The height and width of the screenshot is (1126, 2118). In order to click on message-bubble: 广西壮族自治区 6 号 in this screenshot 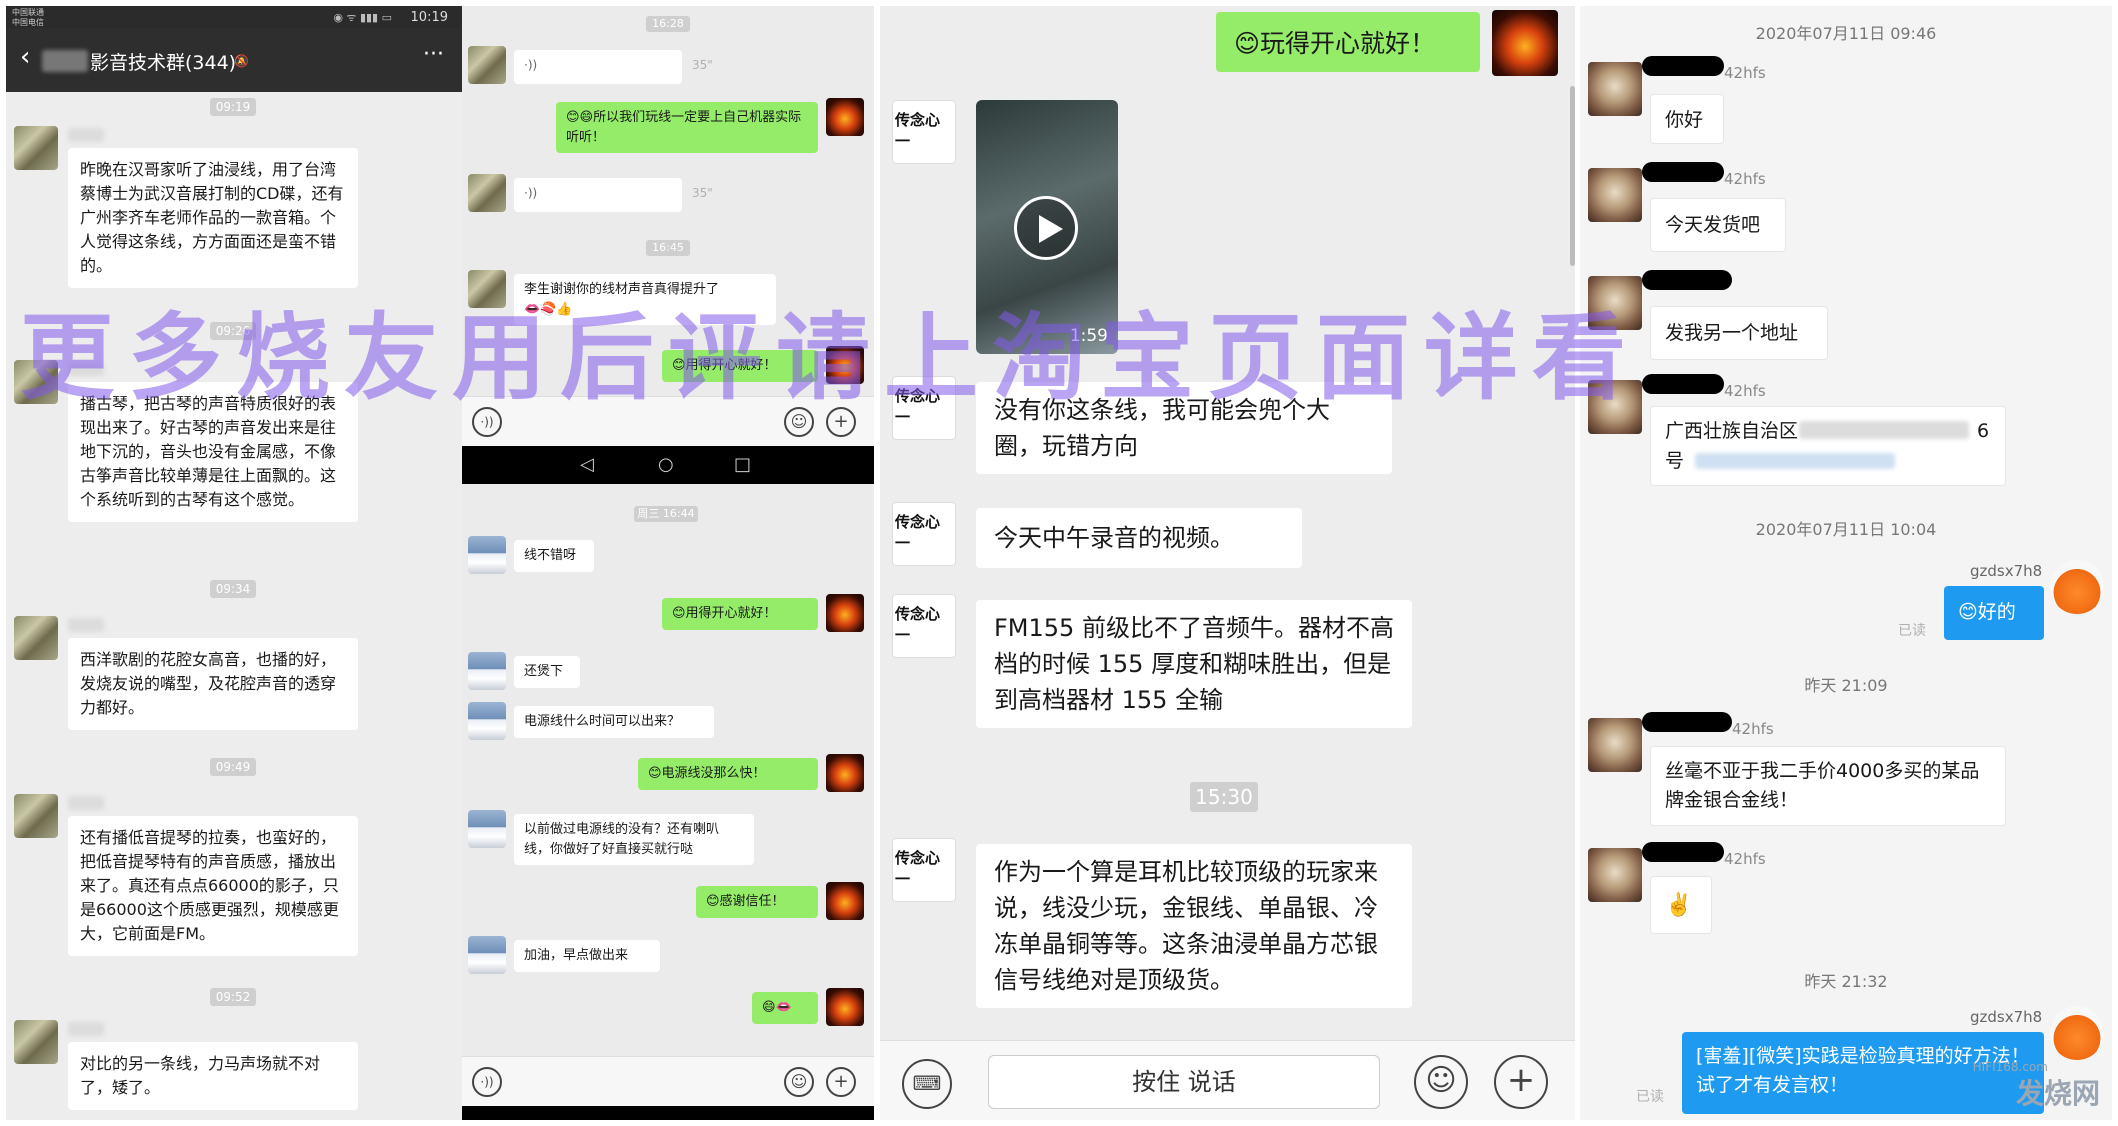, I will do `click(1828, 446)`.